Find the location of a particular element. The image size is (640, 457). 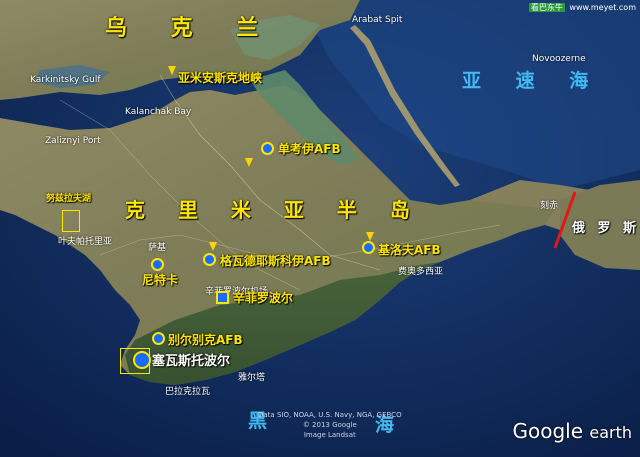

credits-line1: Data SIO, NOAA, U.S. Navy, NGA, GEBCO is located at coordinates (330, 415).